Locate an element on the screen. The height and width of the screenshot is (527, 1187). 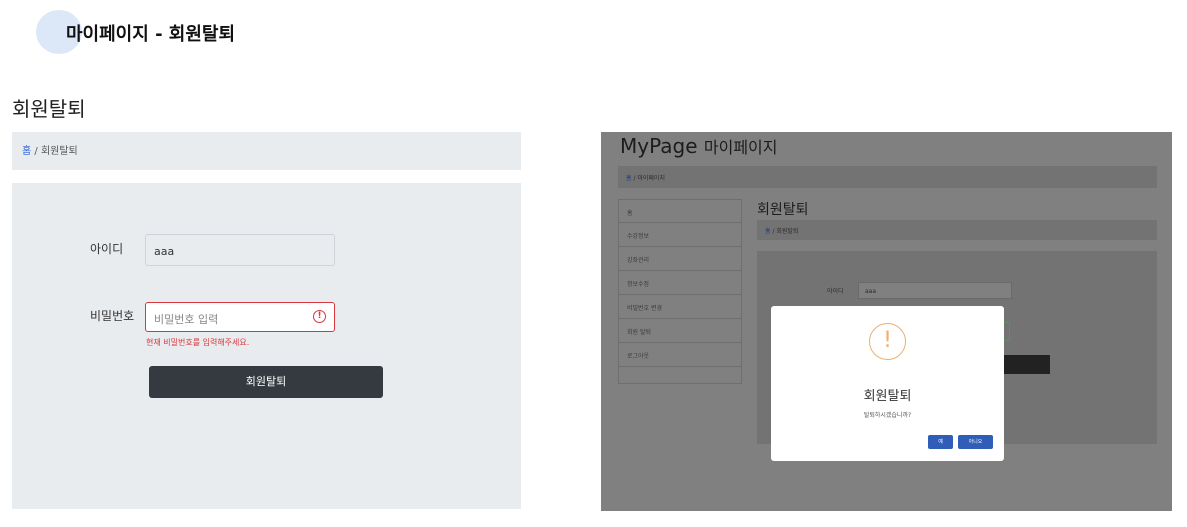
mypage-breadcrumb: 홈 / 마이페이지 is located at coordinates (887, 177).